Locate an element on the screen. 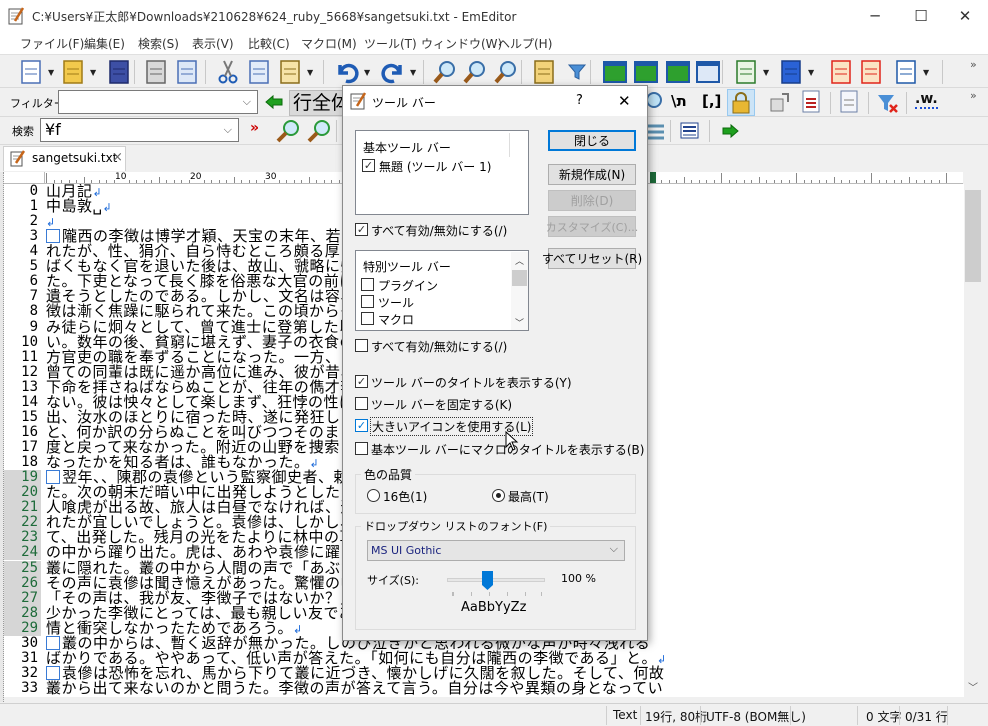 The image size is (988, 726). replace-icon is located at coordinates (646, 72).